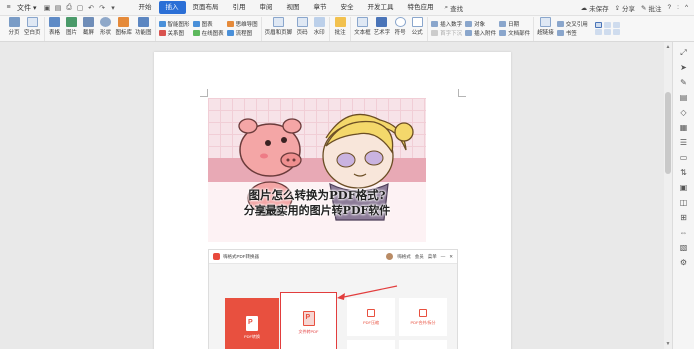 Image resolution: width=694 pixels, height=349 pixels. Describe the element at coordinates (446, 24) in the screenshot. I see `insert-number-button: 插入数字` at that location.